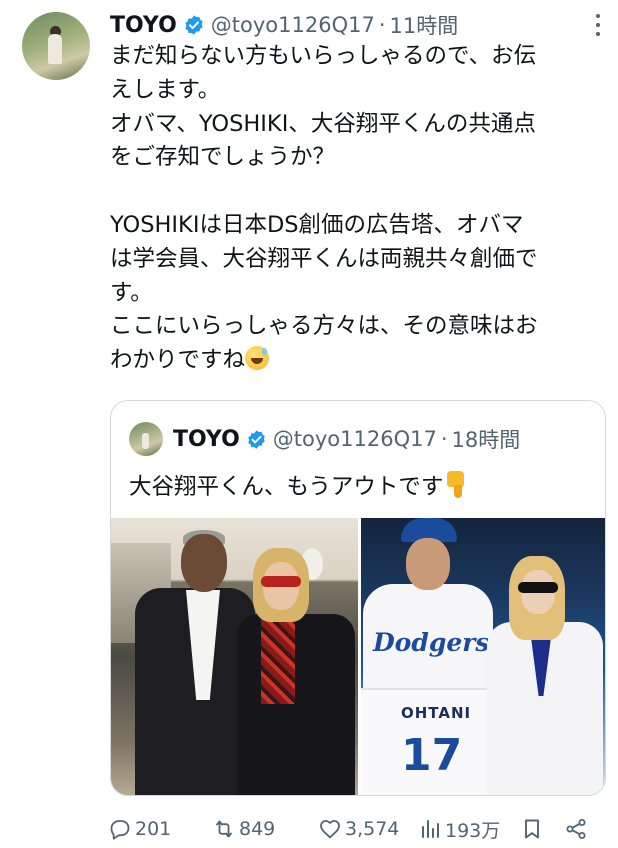  I want to click on photo-red-sunglasses, so click(281, 581).